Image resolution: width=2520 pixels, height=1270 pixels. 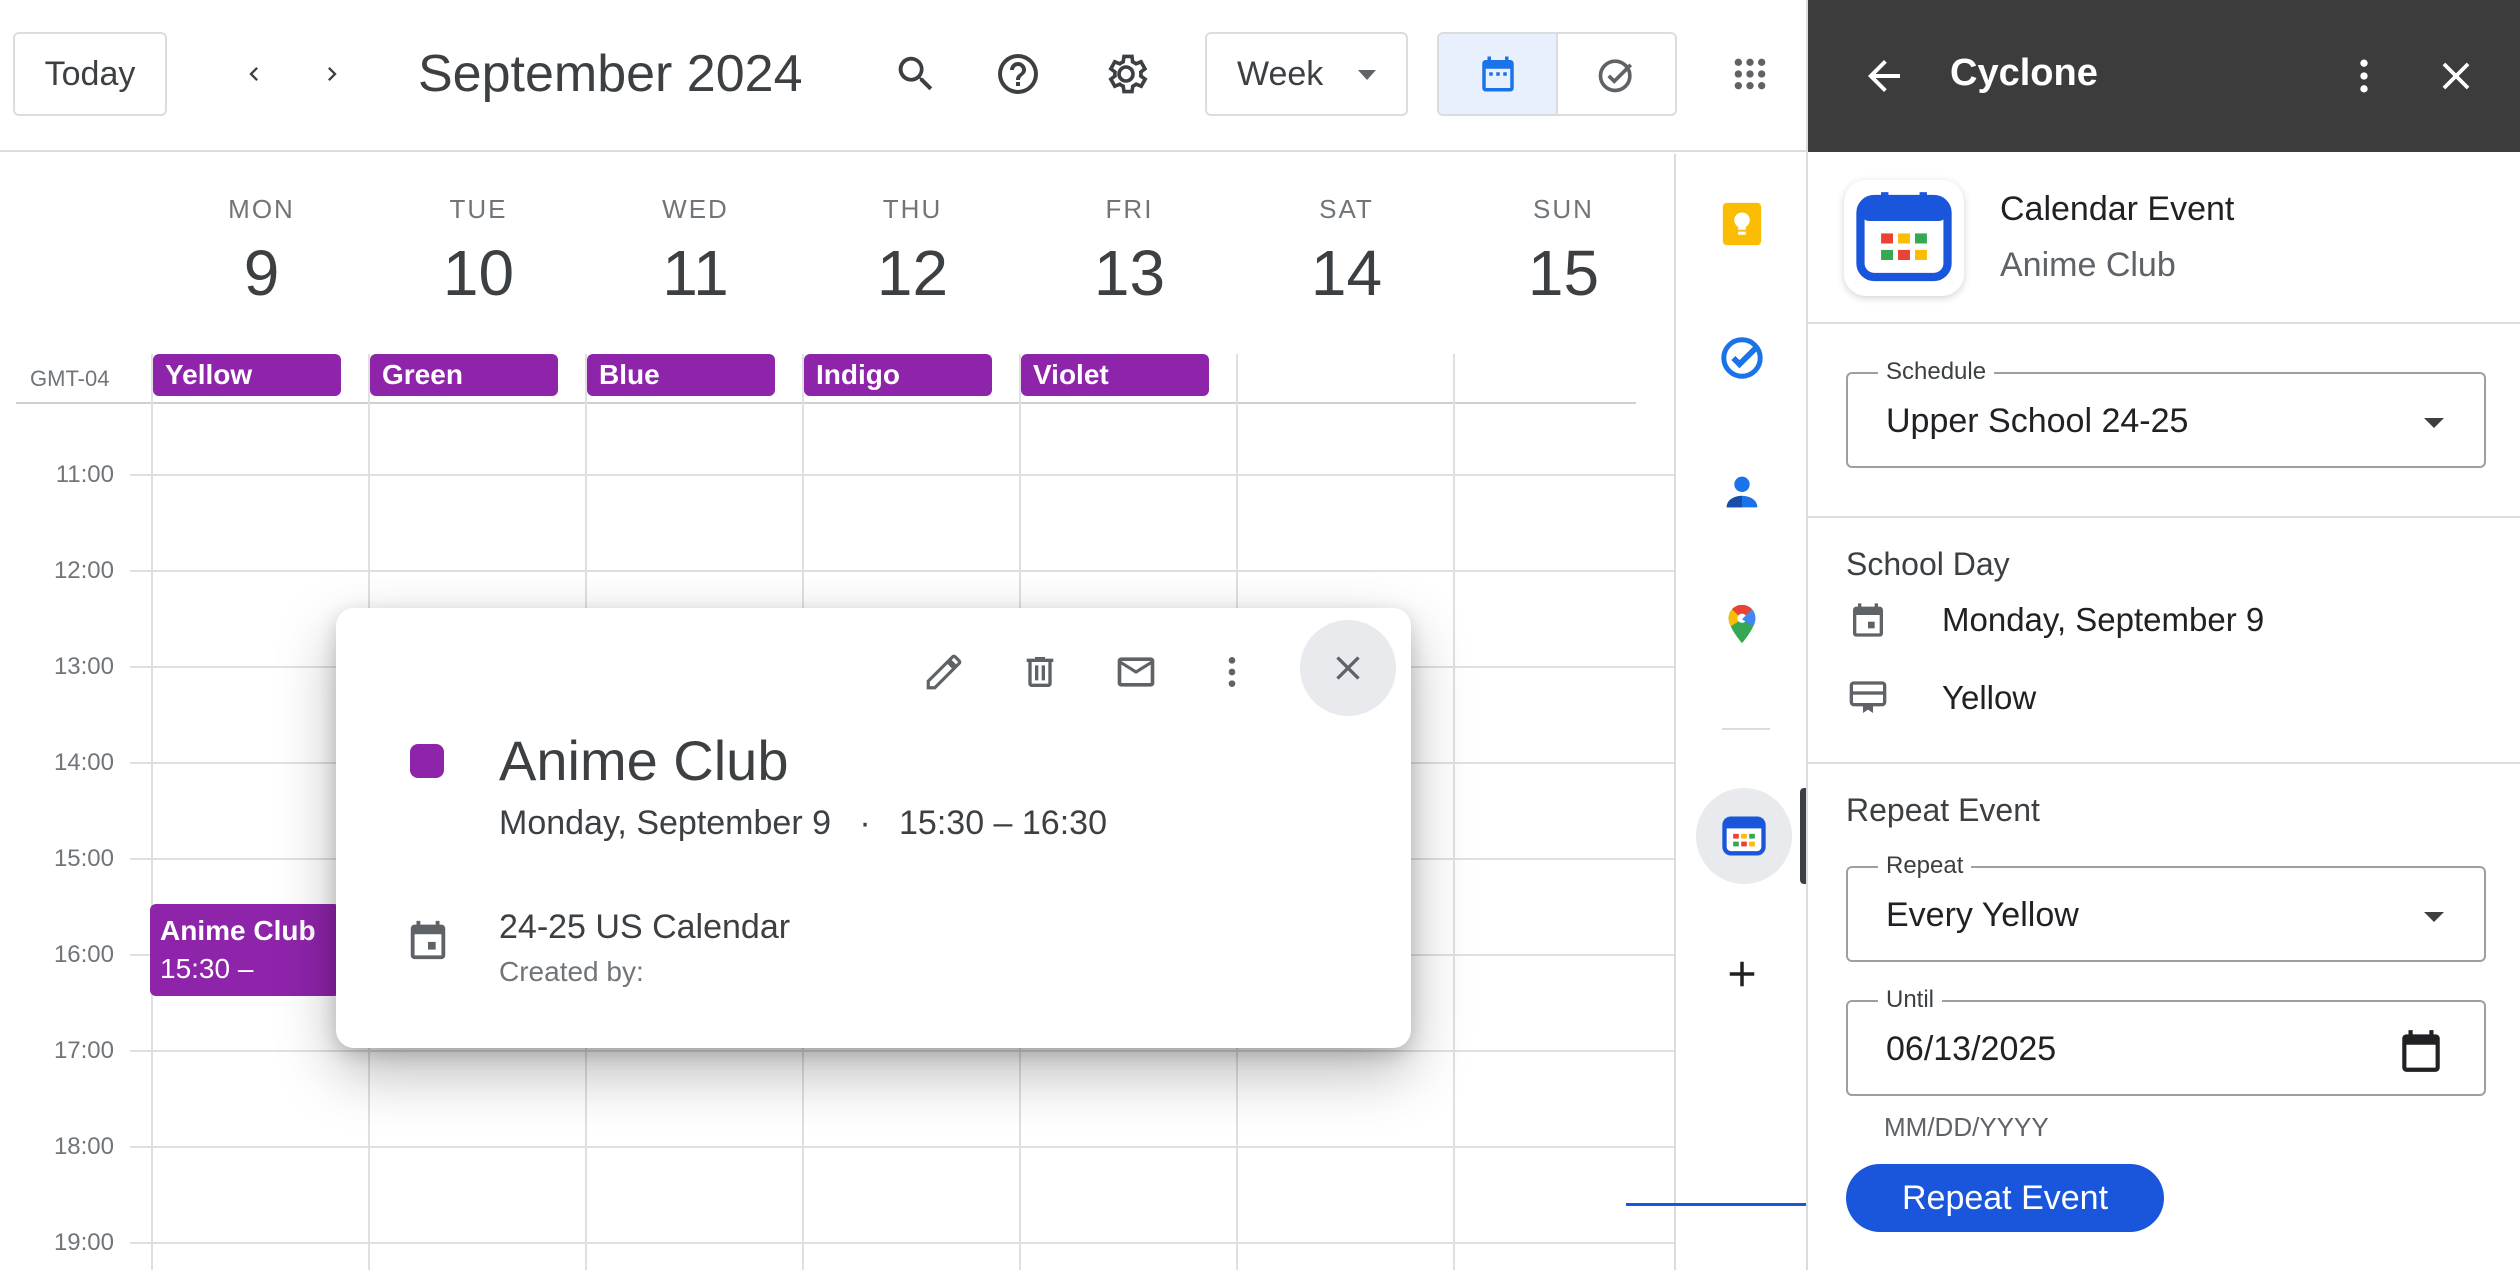 What do you see at coordinates (464, 375) in the screenshot?
I see `all-day-chip: Green` at bounding box center [464, 375].